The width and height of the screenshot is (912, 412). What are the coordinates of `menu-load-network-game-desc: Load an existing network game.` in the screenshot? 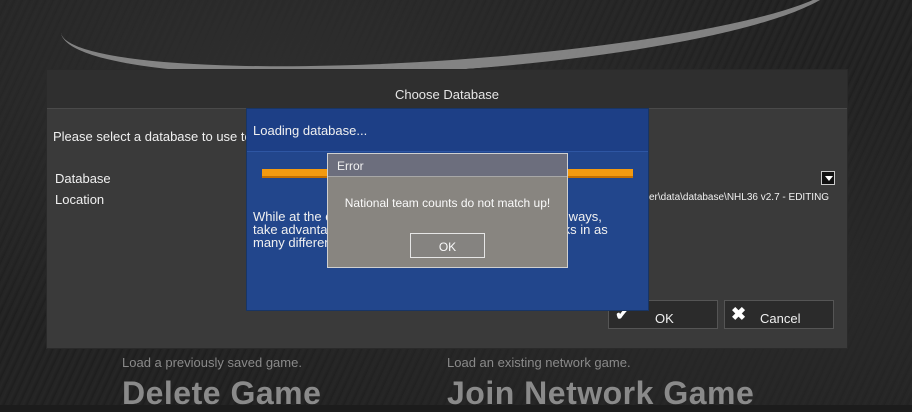 It's located at (539, 362).